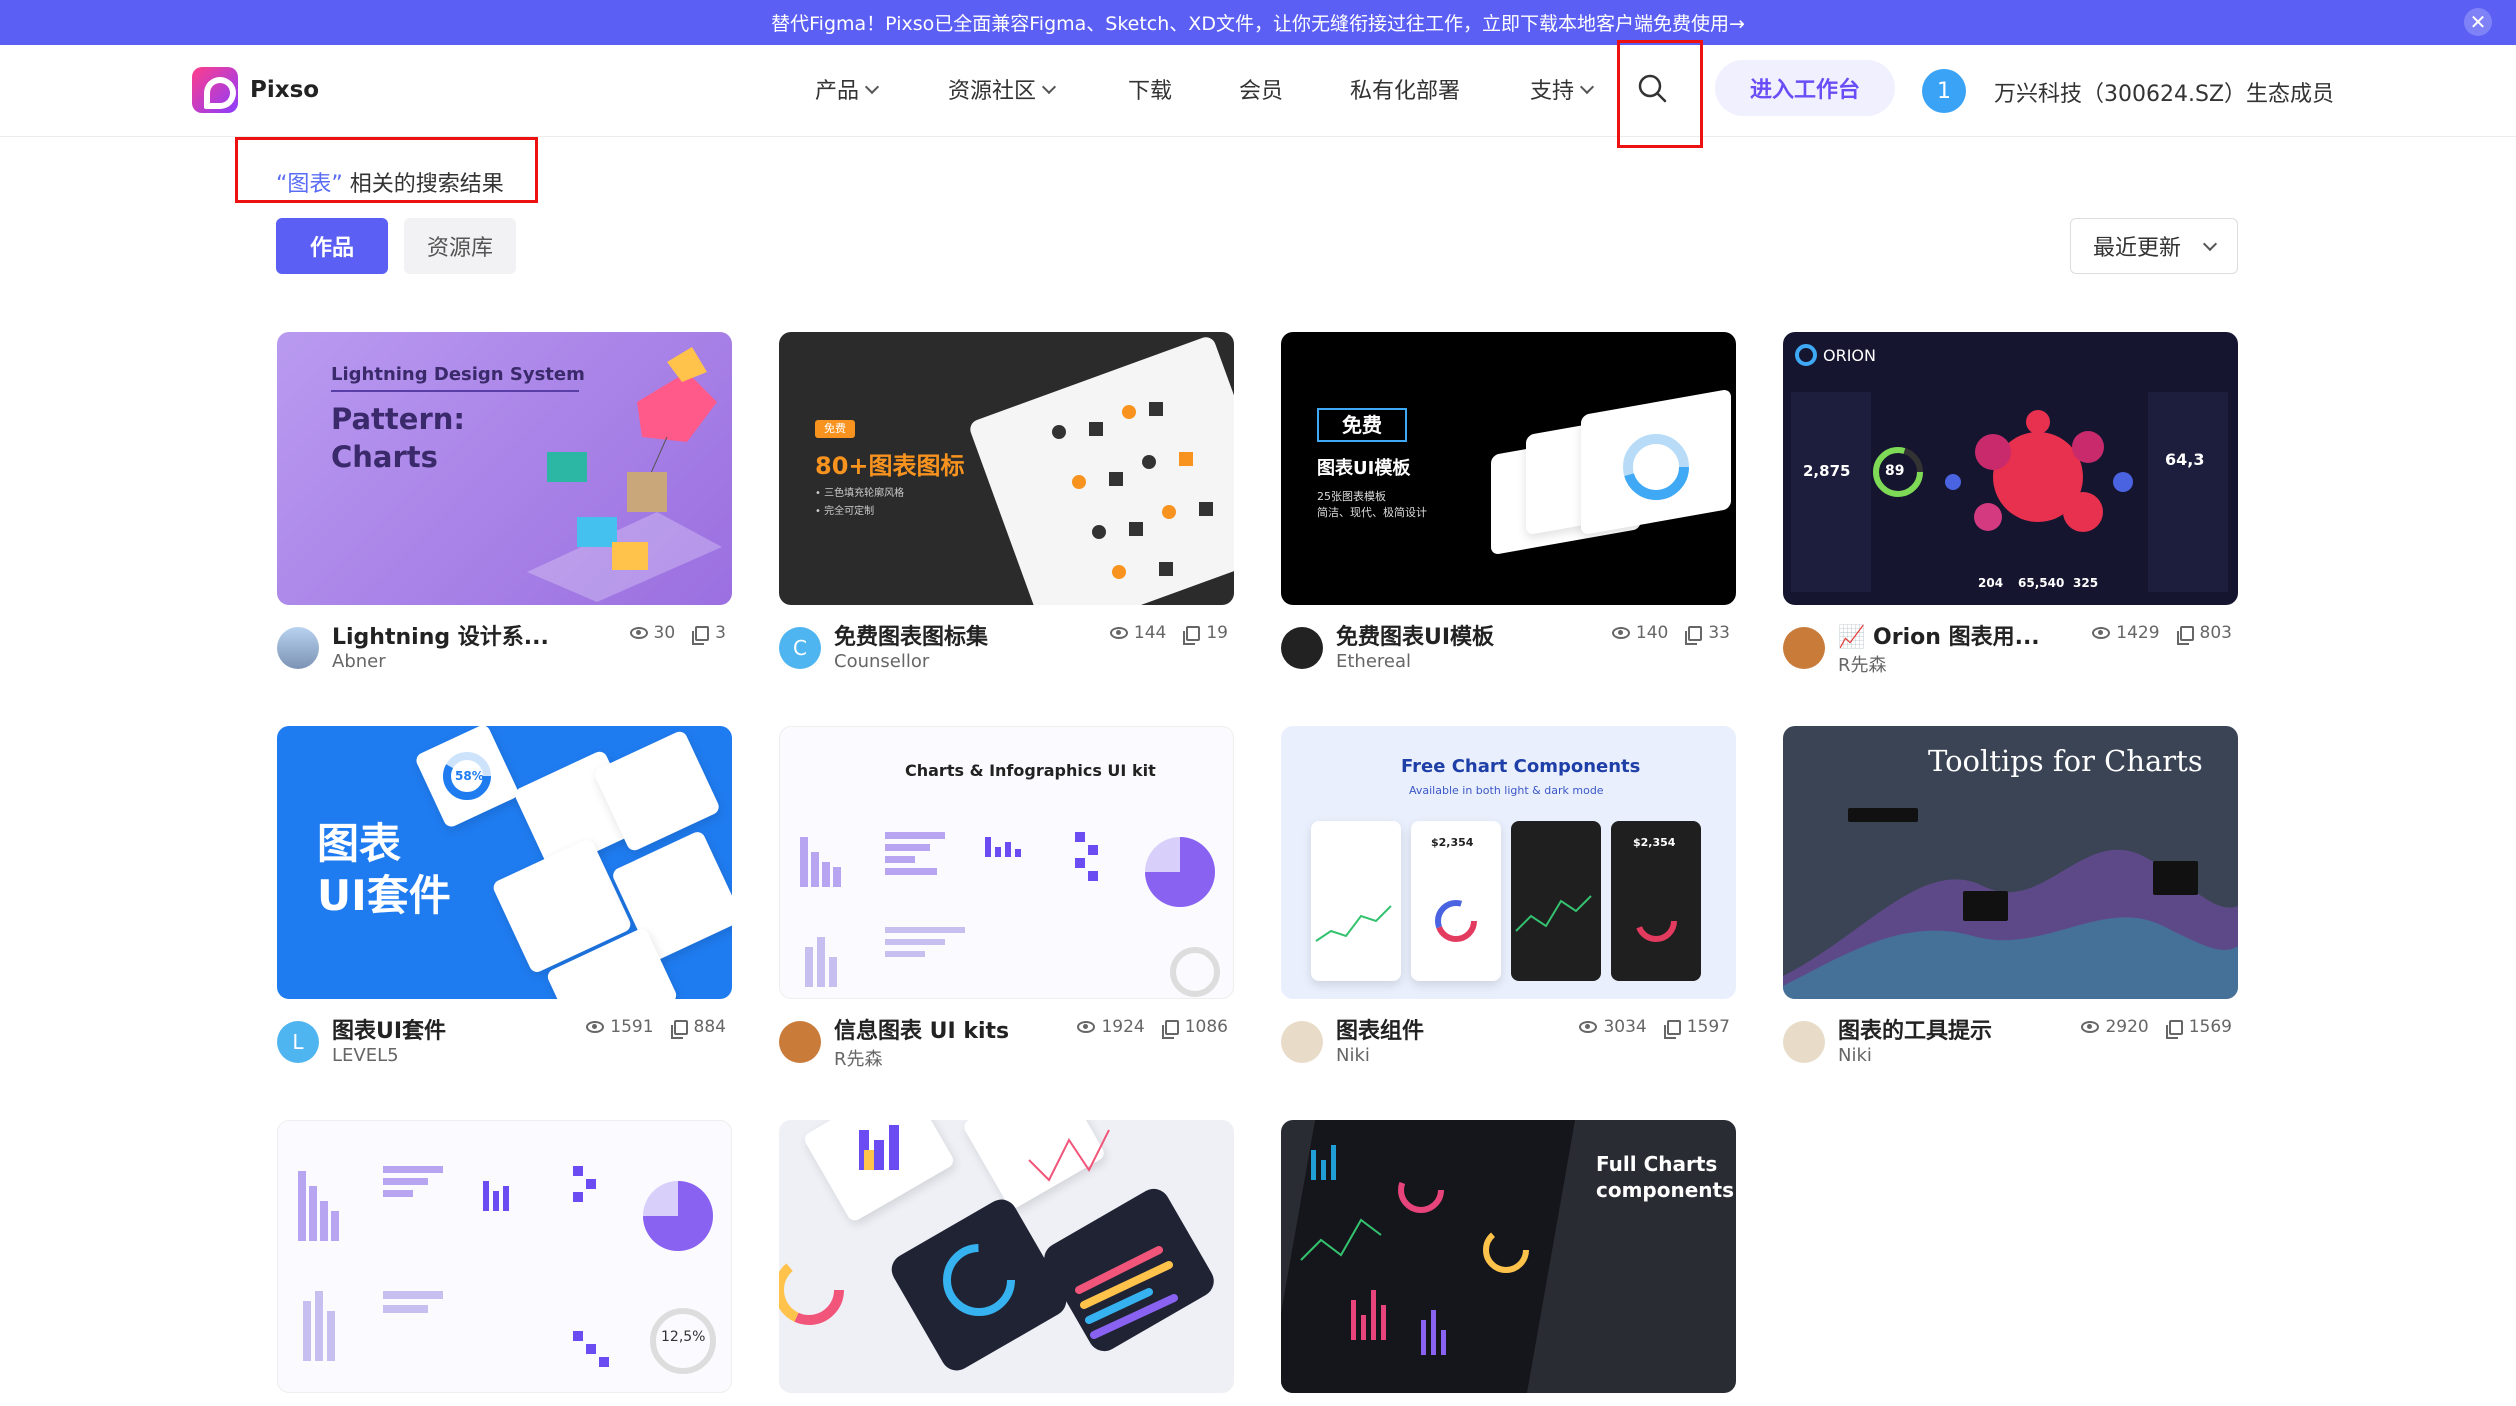 Image resolution: width=2516 pixels, height=1406 pixels. I want to click on chart-cards-icon, so click(978, 1232).